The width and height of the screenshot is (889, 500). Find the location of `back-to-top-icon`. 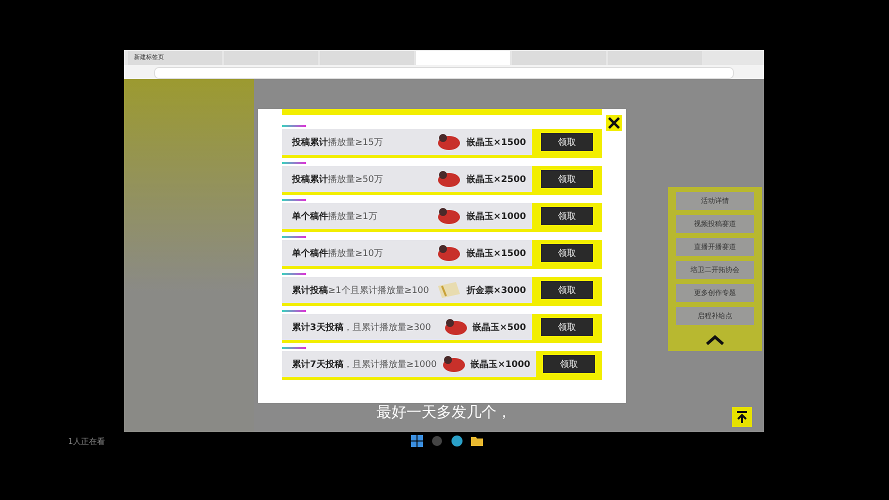

back-to-top-icon is located at coordinates (742, 417).